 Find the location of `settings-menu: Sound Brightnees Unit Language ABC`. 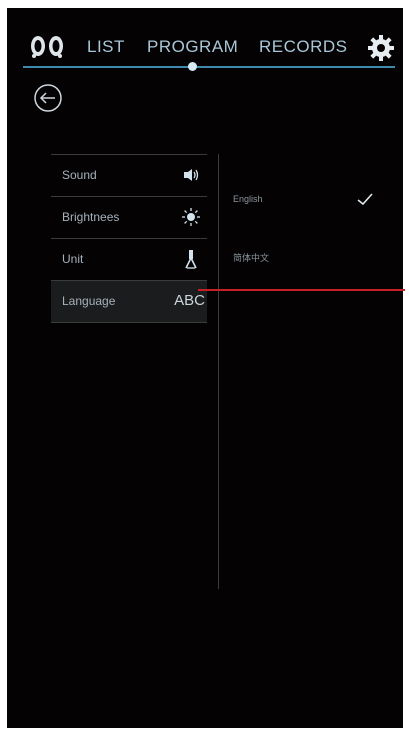

settings-menu: Sound Brightnees Unit Language ABC is located at coordinates (129, 238).